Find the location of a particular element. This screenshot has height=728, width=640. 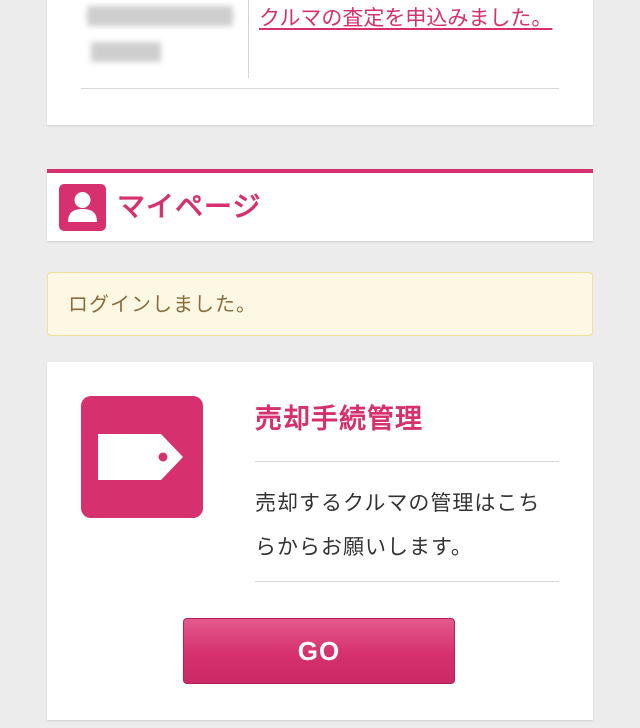

go-button: GO is located at coordinates (319, 651).